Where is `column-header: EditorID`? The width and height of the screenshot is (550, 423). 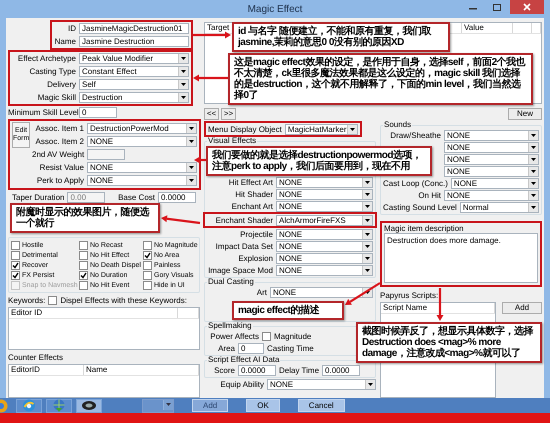
column-header: EditorID is located at coordinates (46, 370).